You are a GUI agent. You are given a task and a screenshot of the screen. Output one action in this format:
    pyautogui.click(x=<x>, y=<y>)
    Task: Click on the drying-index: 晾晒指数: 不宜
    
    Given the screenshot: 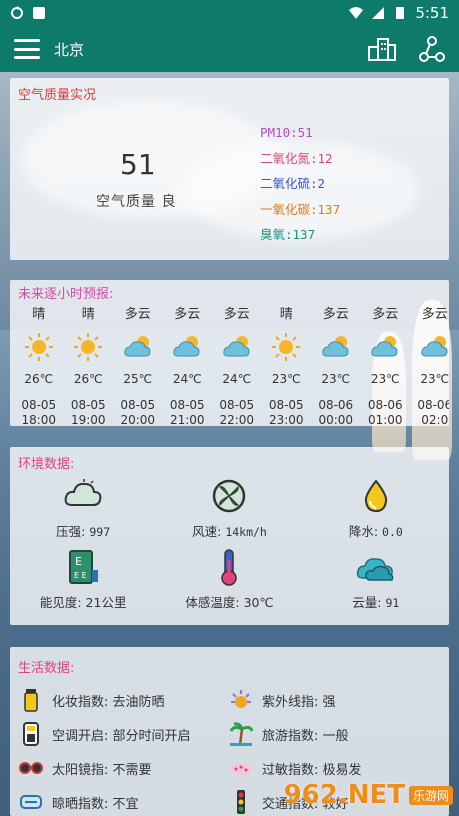 What is the action you would take?
    pyautogui.click(x=123, y=802)
    